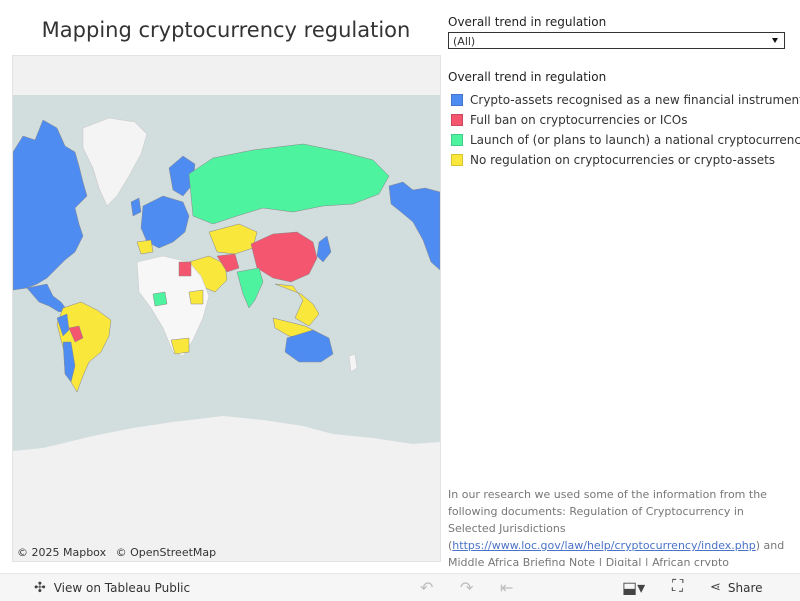  Describe the element at coordinates (166, 552) in the screenshot. I see `osm-attribution: © OpenStreetMap` at that location.